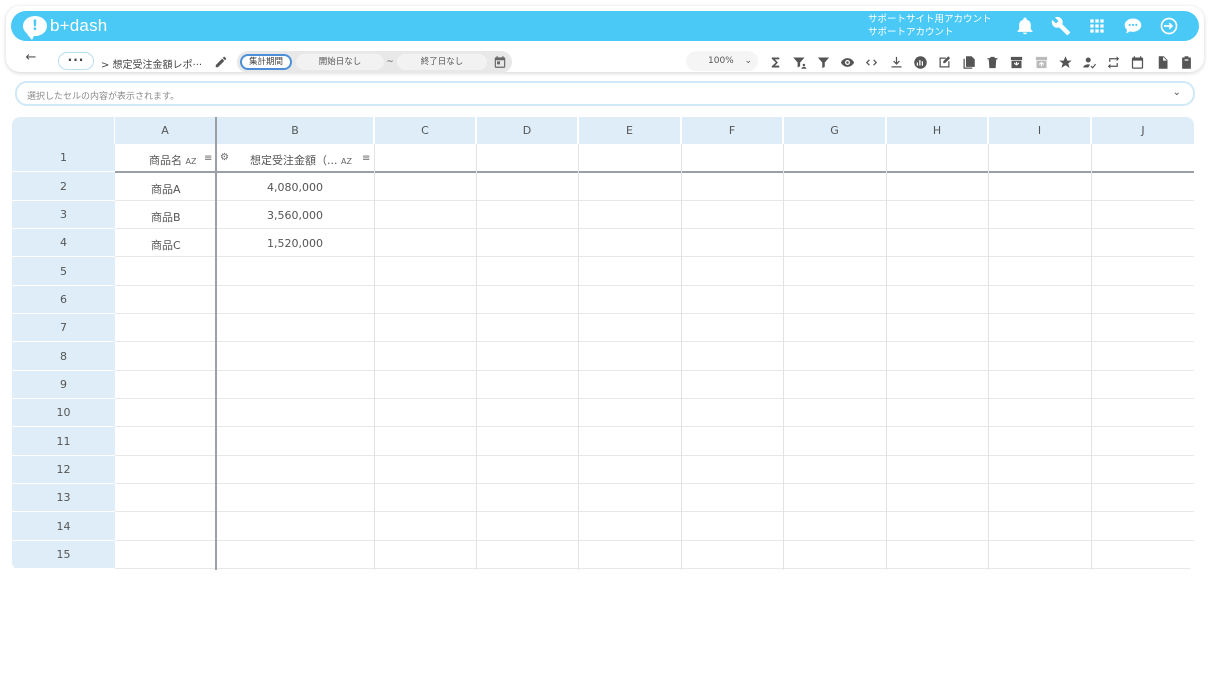 The width and height of the screenshot is (1210, 680). I want to click on logo-text: b+dash, so click(79, 25).